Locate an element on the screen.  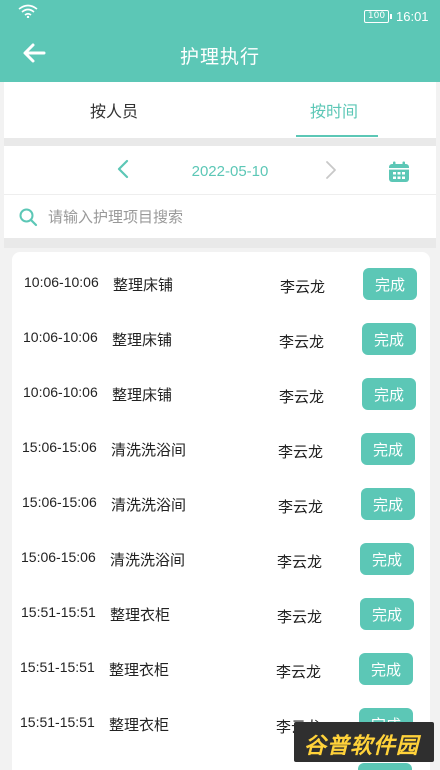
watermark-logo: 谷普软件园 is located at coordinates (364, 742).